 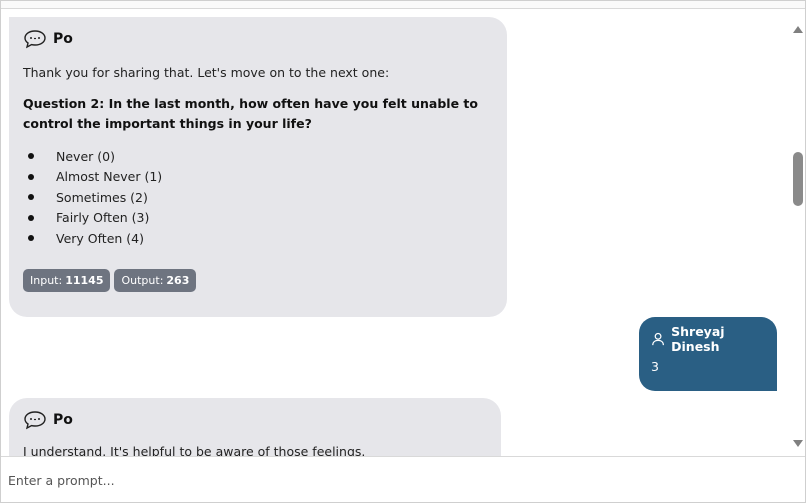 What do you see at coordinates (258, 280) in the screenshot?
I see `token-usage: Input: 11145 Output: 263` at bounding box center [258, 280].